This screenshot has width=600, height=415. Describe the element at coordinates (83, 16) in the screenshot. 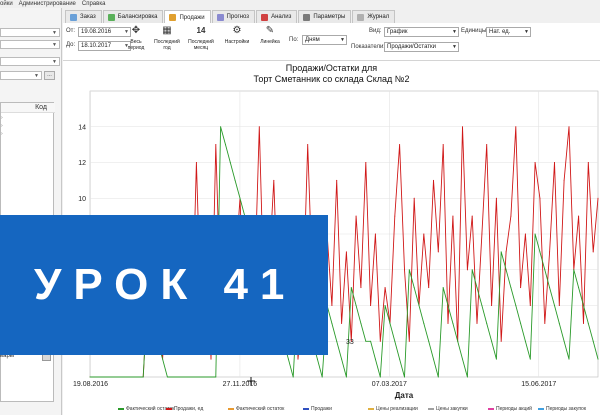

I see `tab-order: Заказ` at that location.